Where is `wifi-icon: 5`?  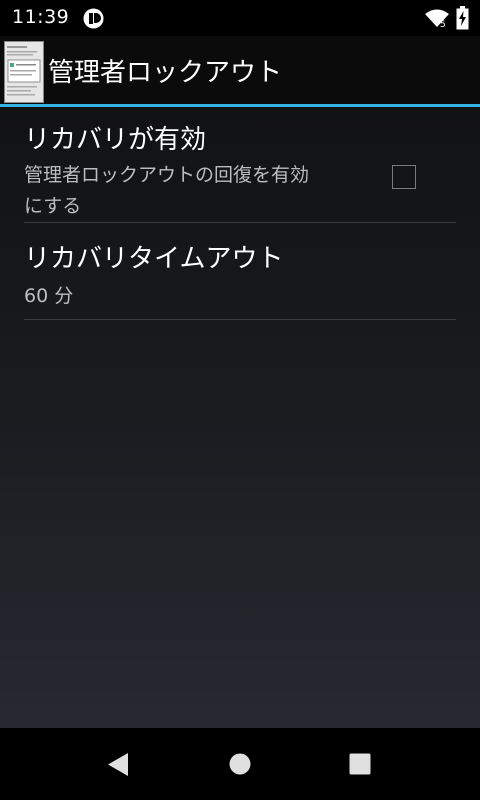 wifi-icon: 5 is located at coordinates (437, 18).